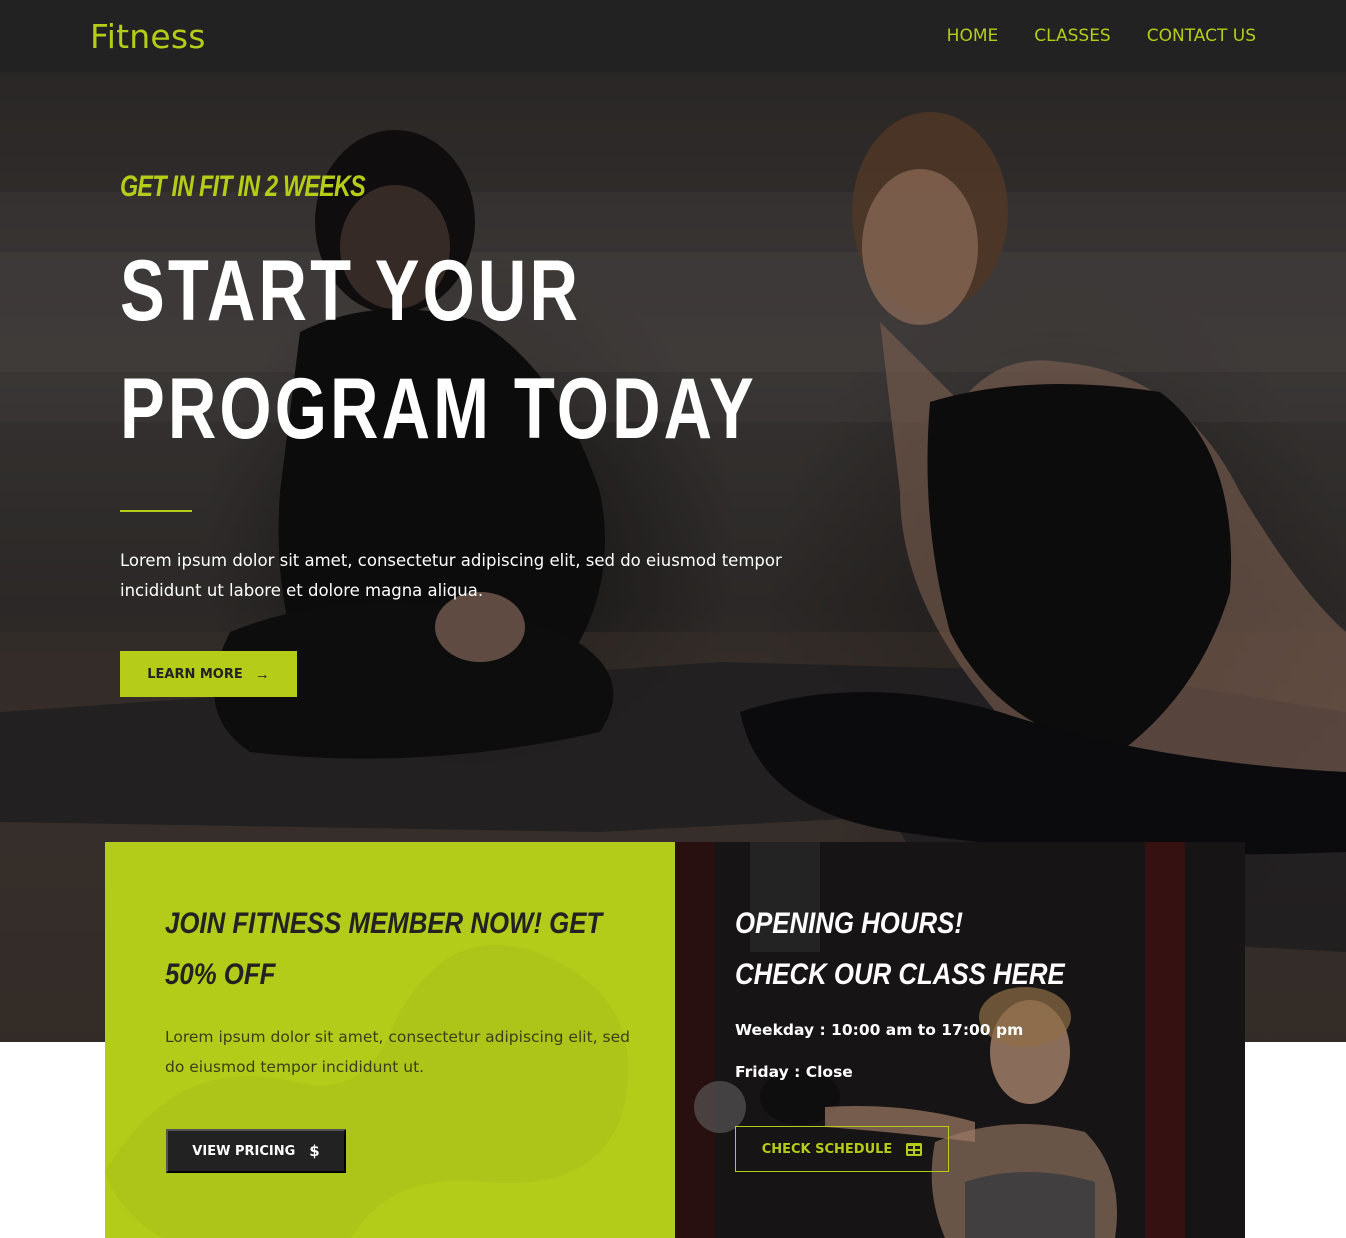 This screenshot has width=1346, height=1238. I want to click on nav-link-home: HOME, so click(973, 36).